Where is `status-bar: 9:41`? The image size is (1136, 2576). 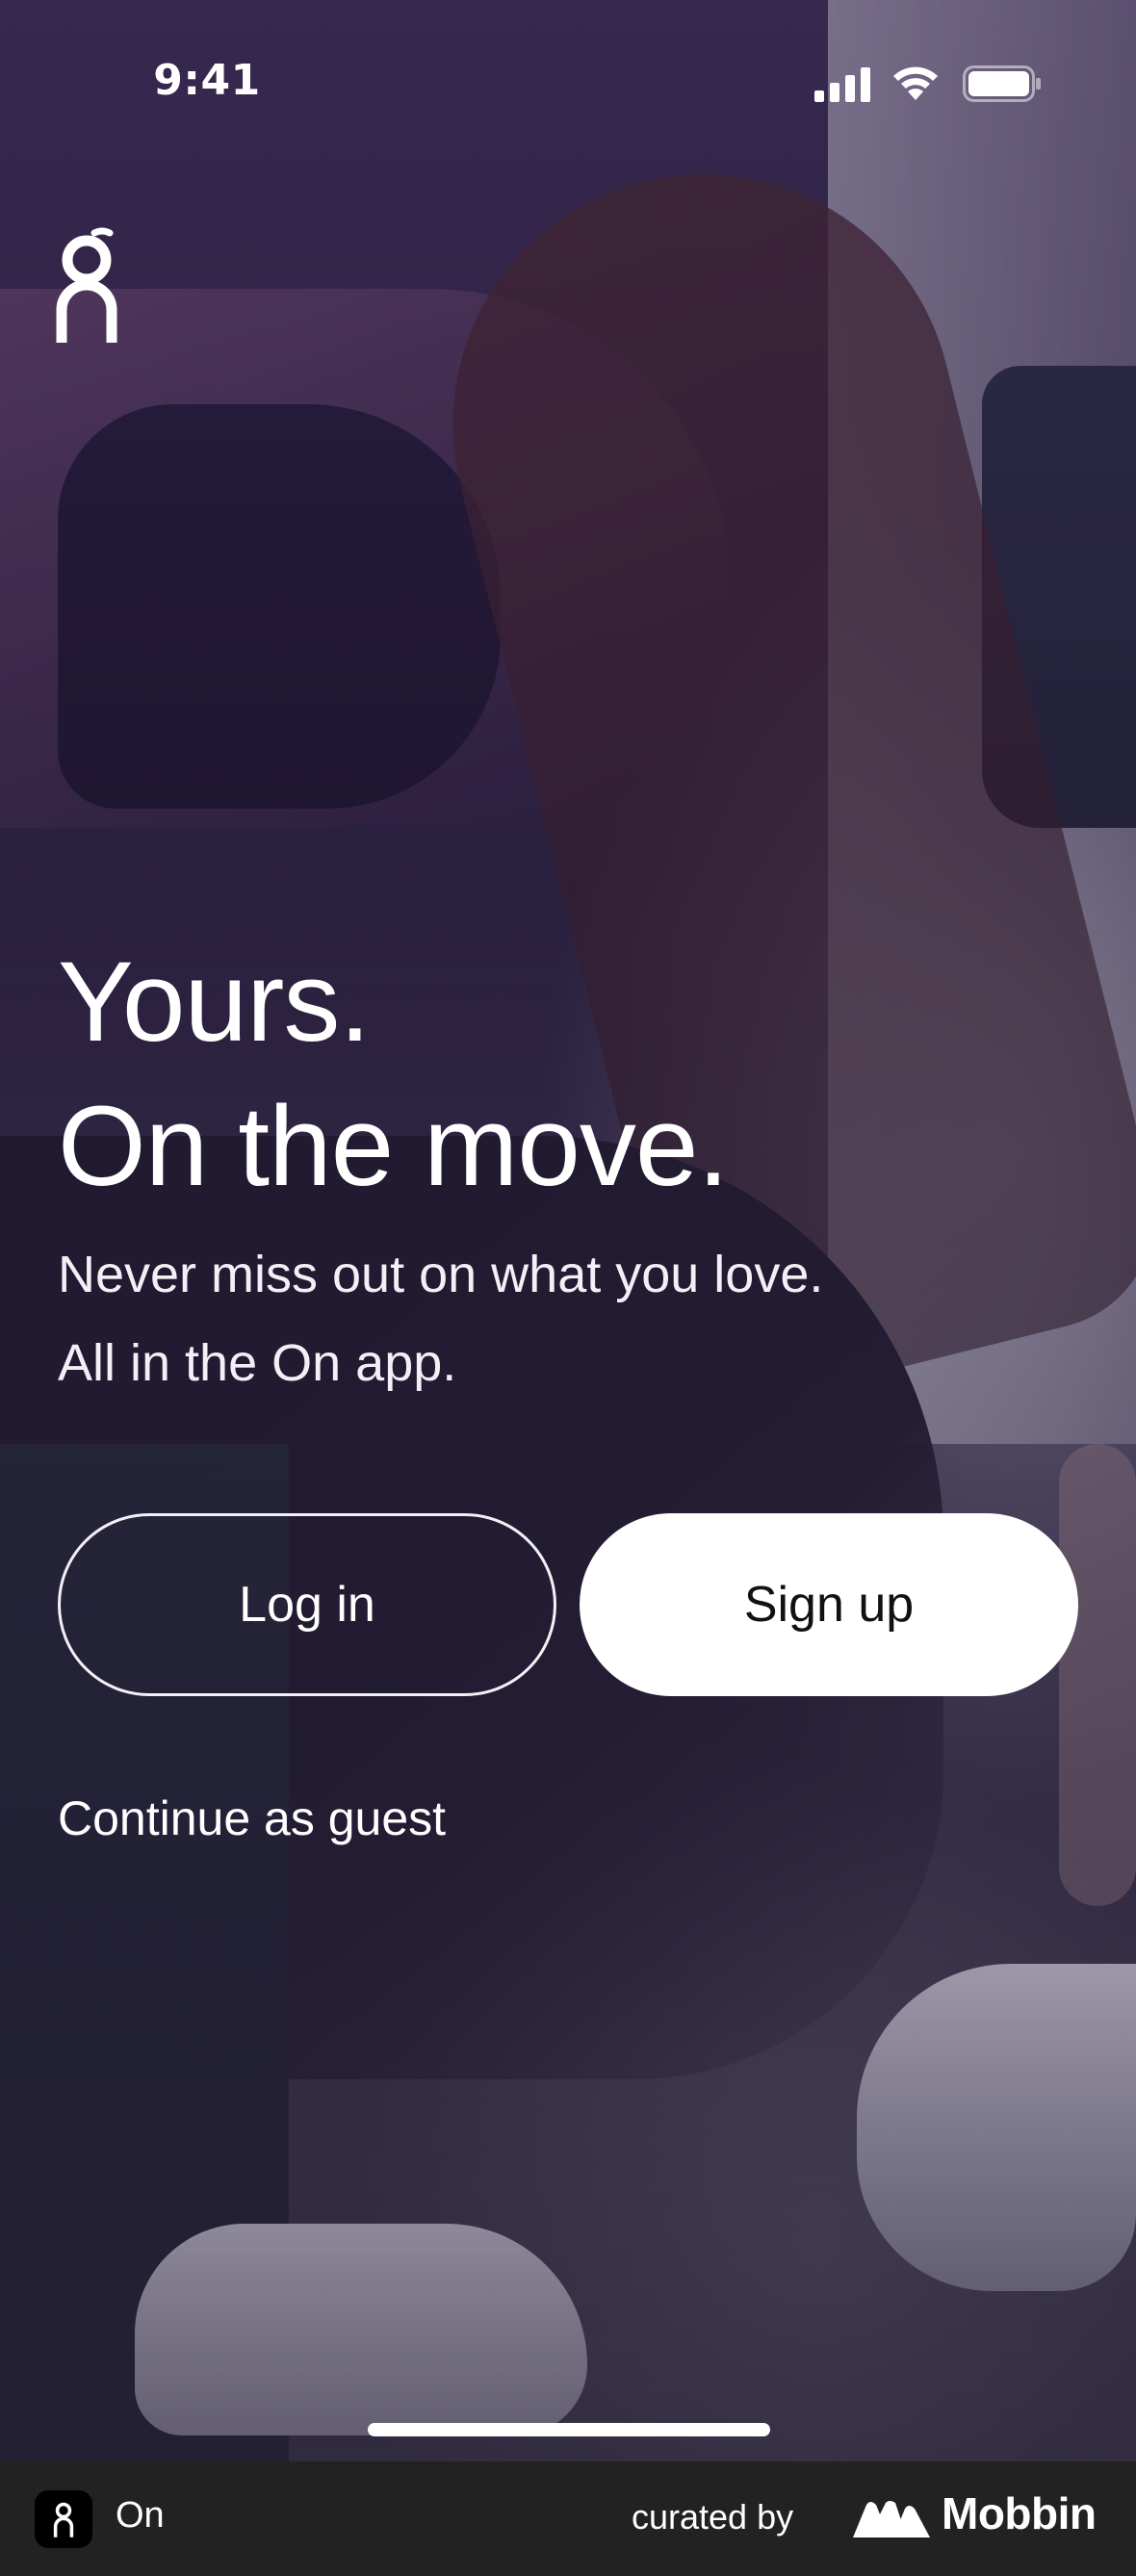
status-bar: 9:41 is located at coordinates (568, 67).